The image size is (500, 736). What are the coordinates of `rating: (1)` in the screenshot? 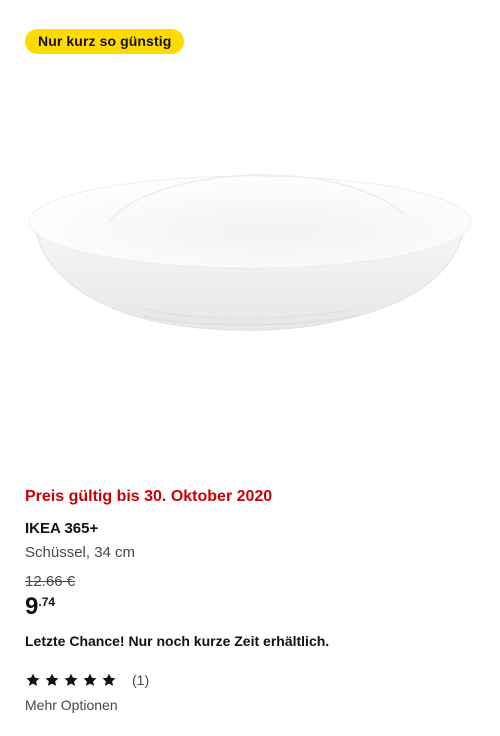 It's located at (87, 680).